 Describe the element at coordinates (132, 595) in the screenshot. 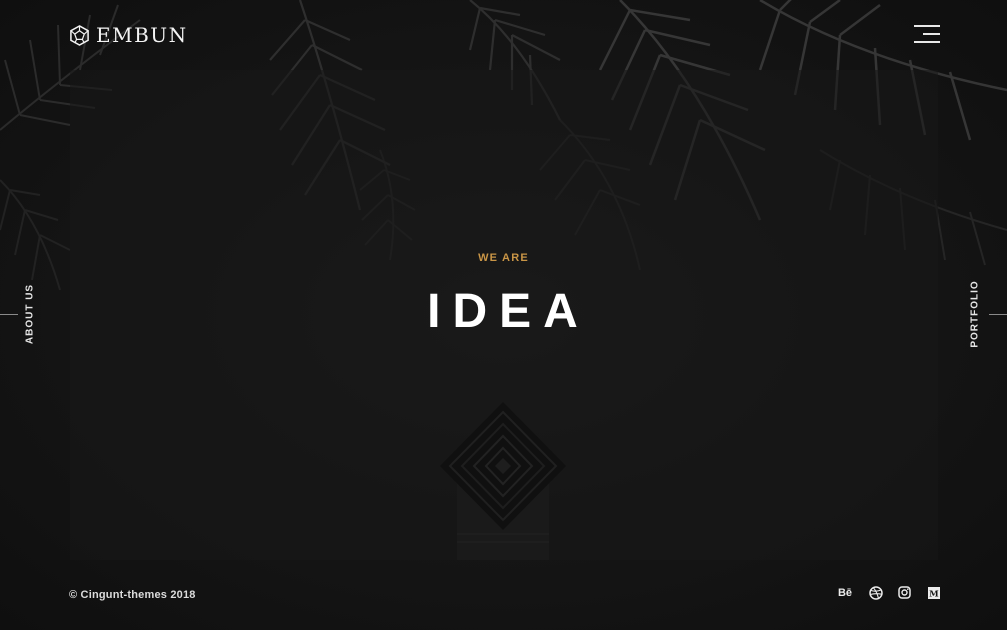

I see `copyright-text: © Cingunt-themes 2018` at that location.